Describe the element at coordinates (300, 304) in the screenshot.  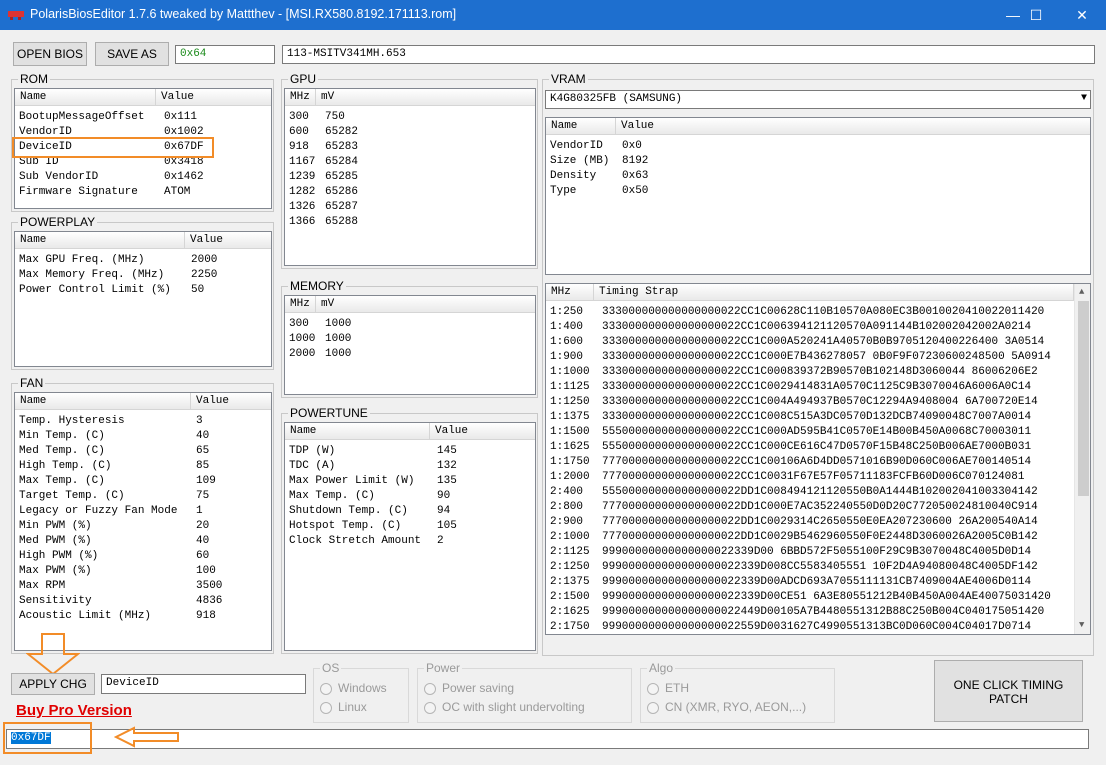
I see `memory-col-mhz: MHz` at that location.